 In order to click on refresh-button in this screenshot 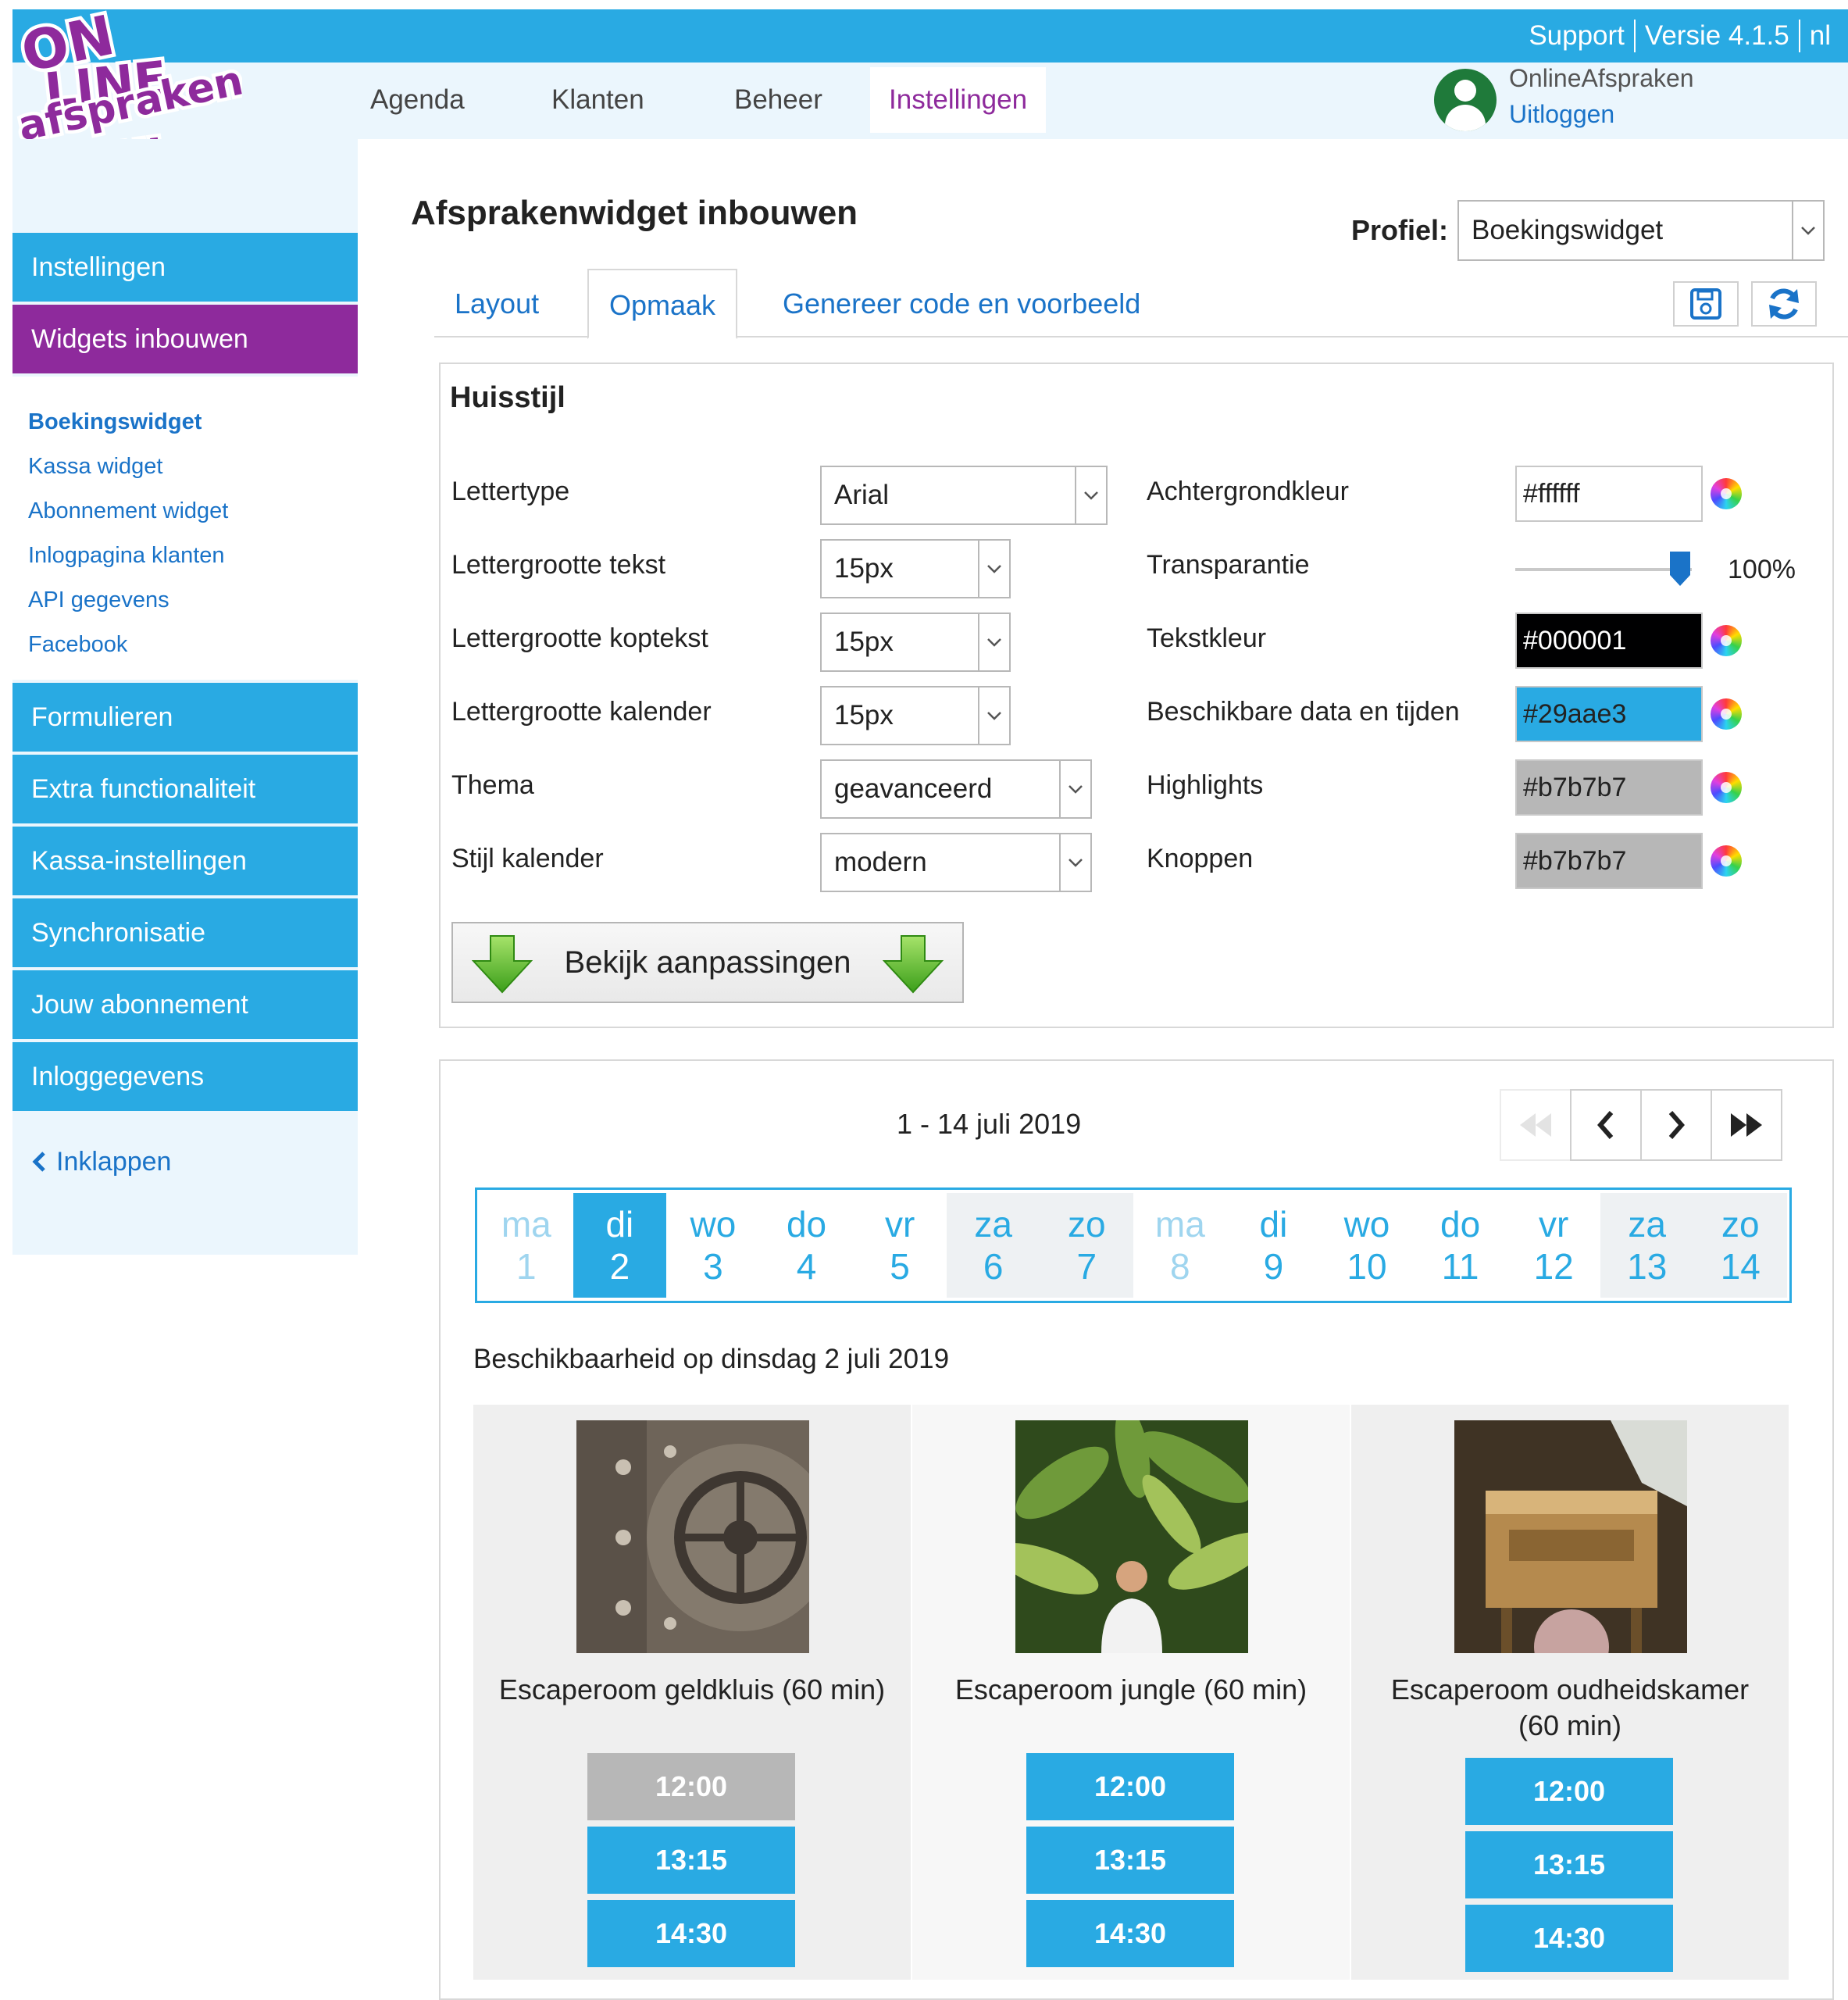, I will do `click(1784, 304)`.